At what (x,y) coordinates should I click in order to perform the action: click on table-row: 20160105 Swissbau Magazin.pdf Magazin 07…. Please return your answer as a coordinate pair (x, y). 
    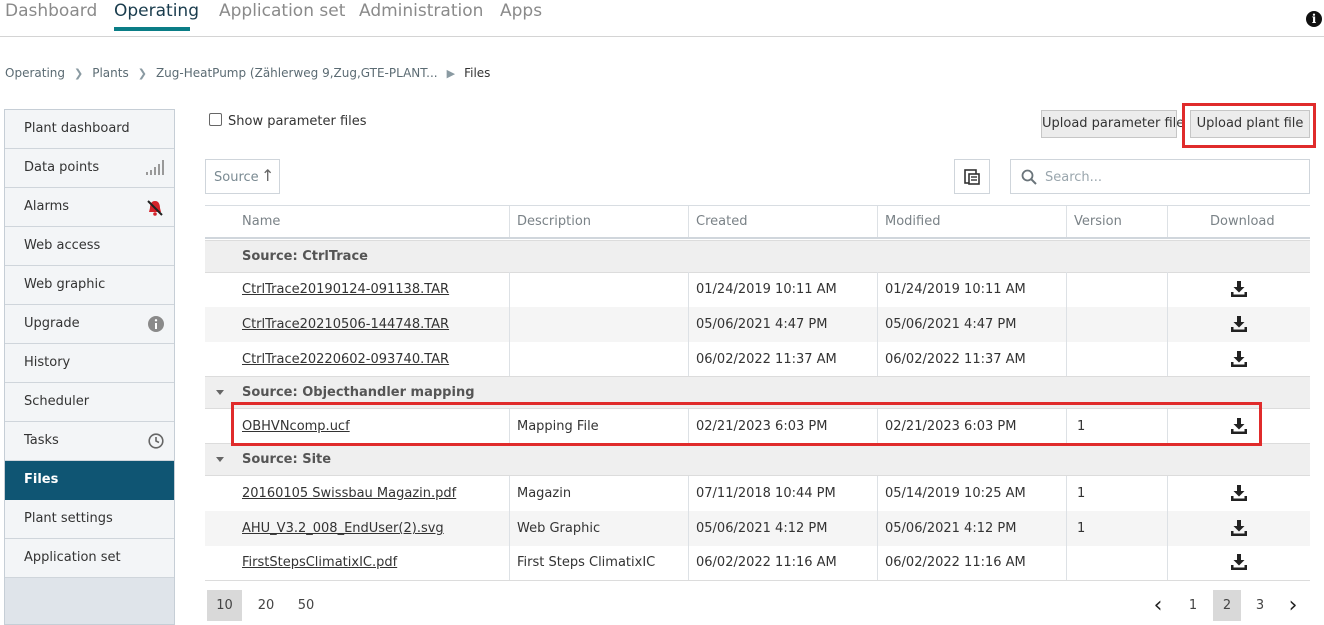
    Looking at the image, I should click on (757, 493).